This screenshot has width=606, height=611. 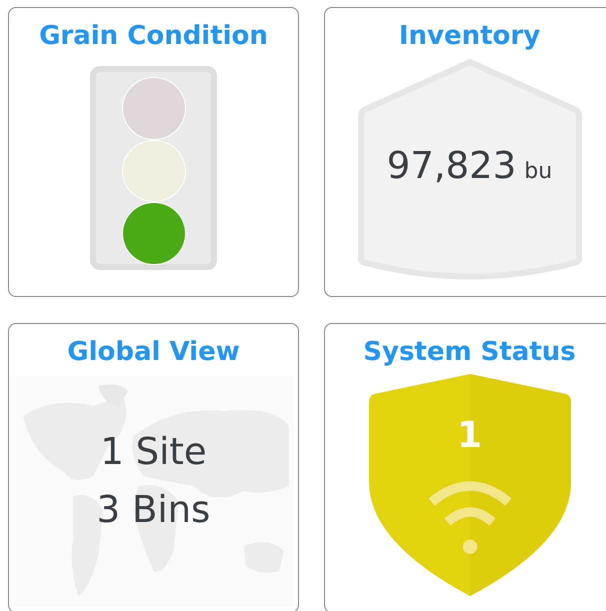 What do you see at coordinates (153, 452) in the screenshot?
I see `summary-text: 1 Site` at bounding box center [153, 452].